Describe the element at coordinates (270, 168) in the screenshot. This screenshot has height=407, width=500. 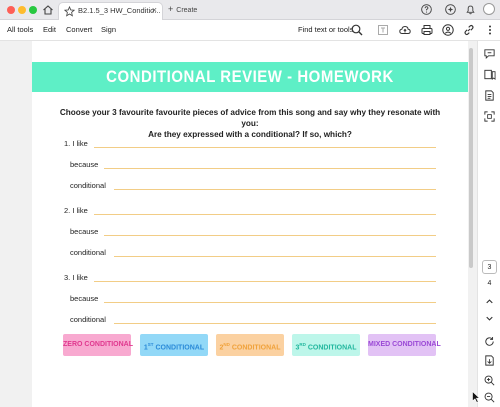
I see `item-1-because-line` at that location.